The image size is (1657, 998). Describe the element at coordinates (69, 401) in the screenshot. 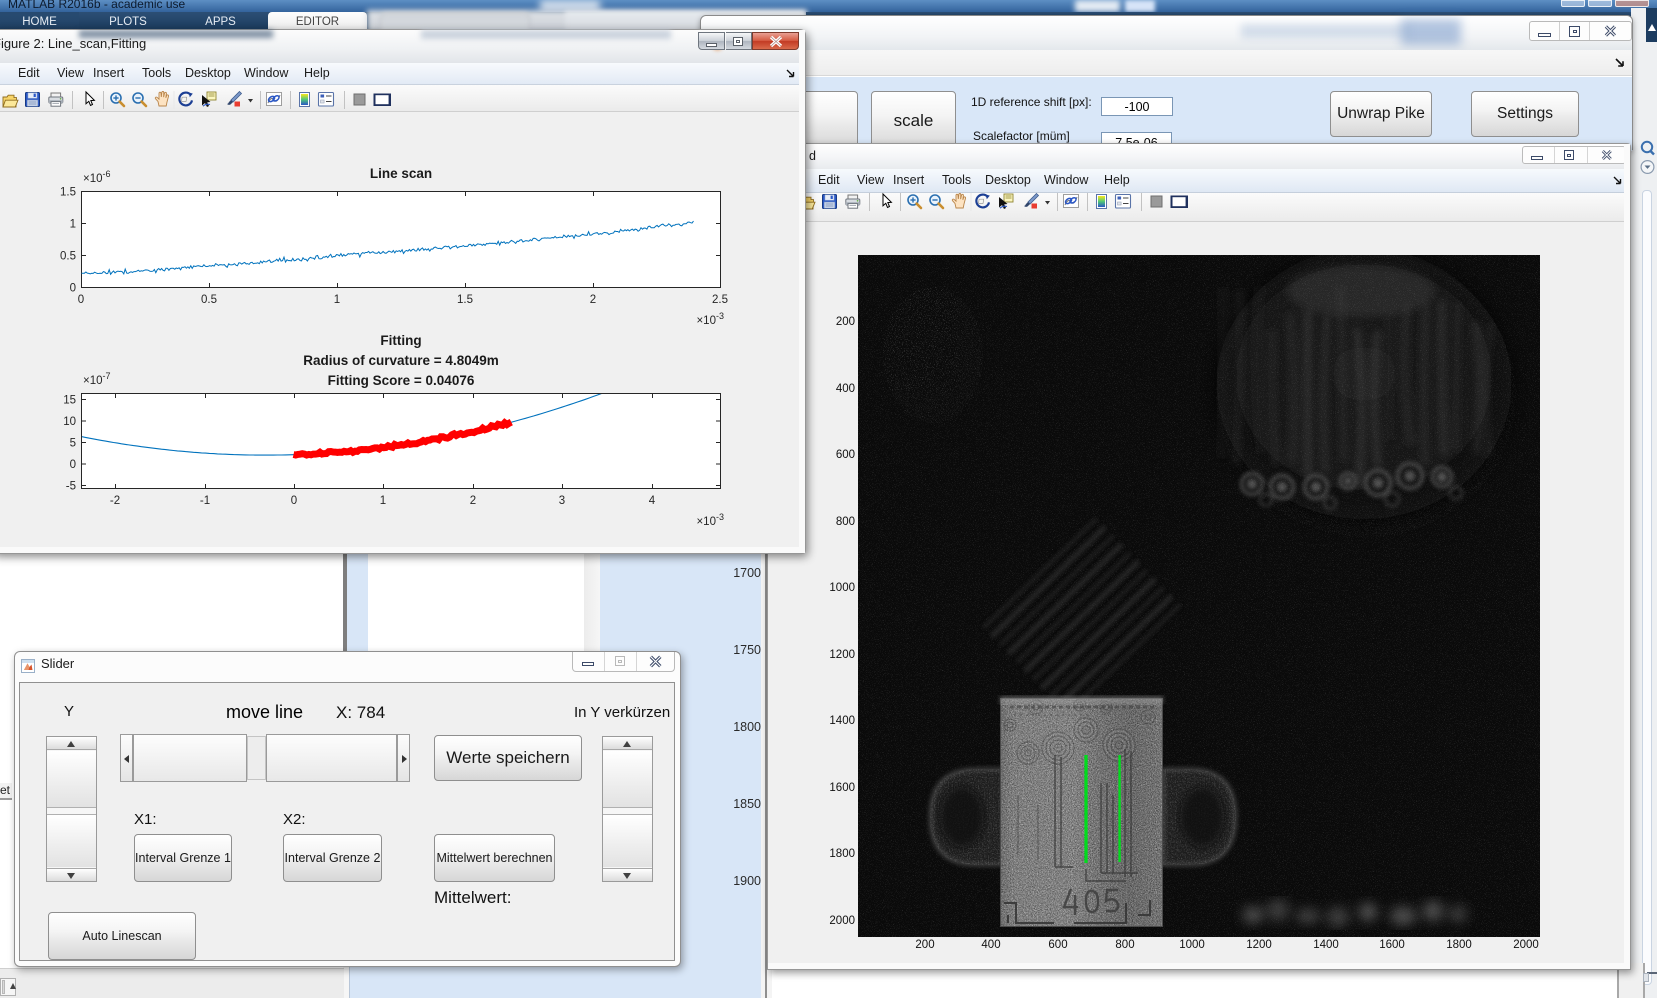

I see `svg-text: 15` at that location.